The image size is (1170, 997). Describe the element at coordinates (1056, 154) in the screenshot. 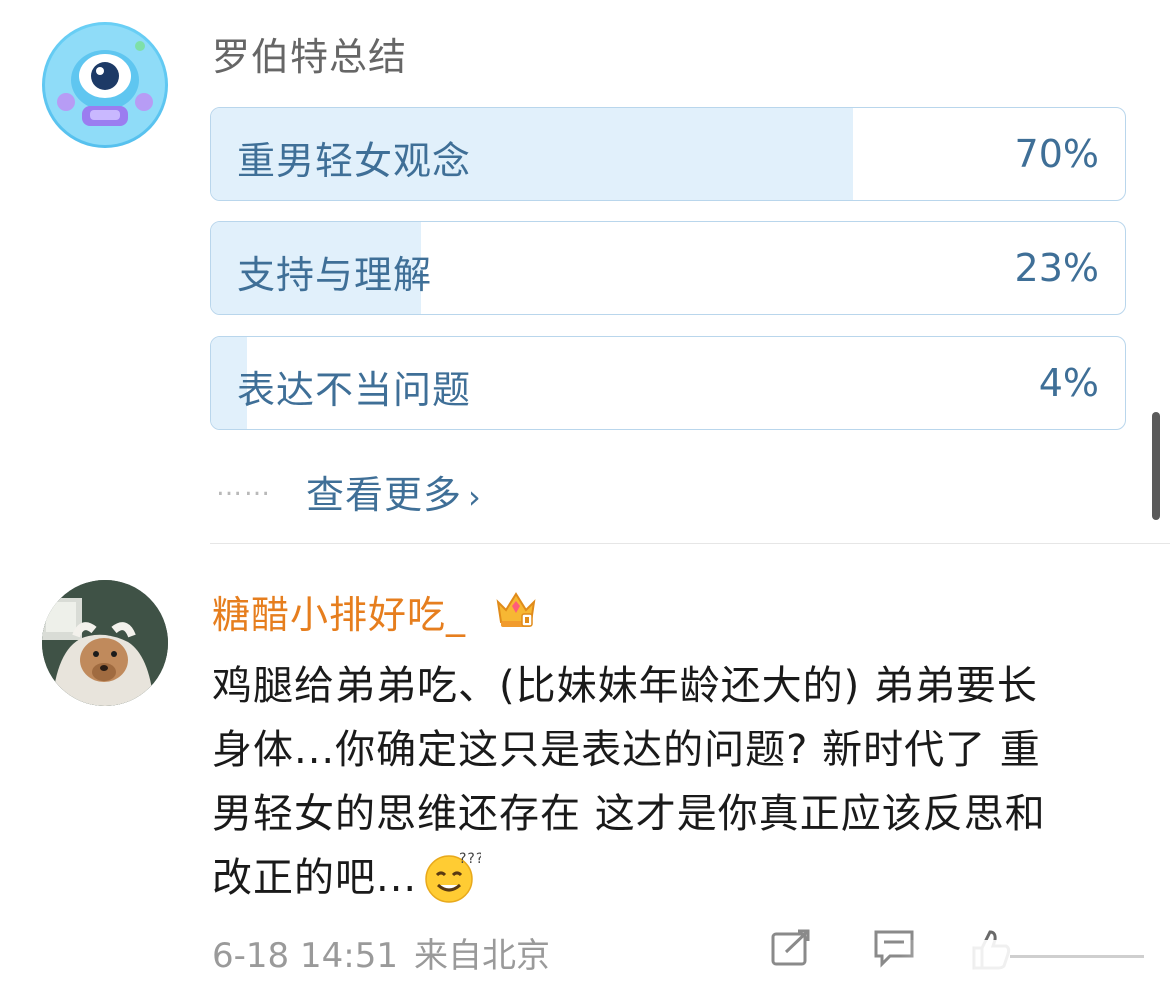

I see `poll-option-percent: 70%` at that location.